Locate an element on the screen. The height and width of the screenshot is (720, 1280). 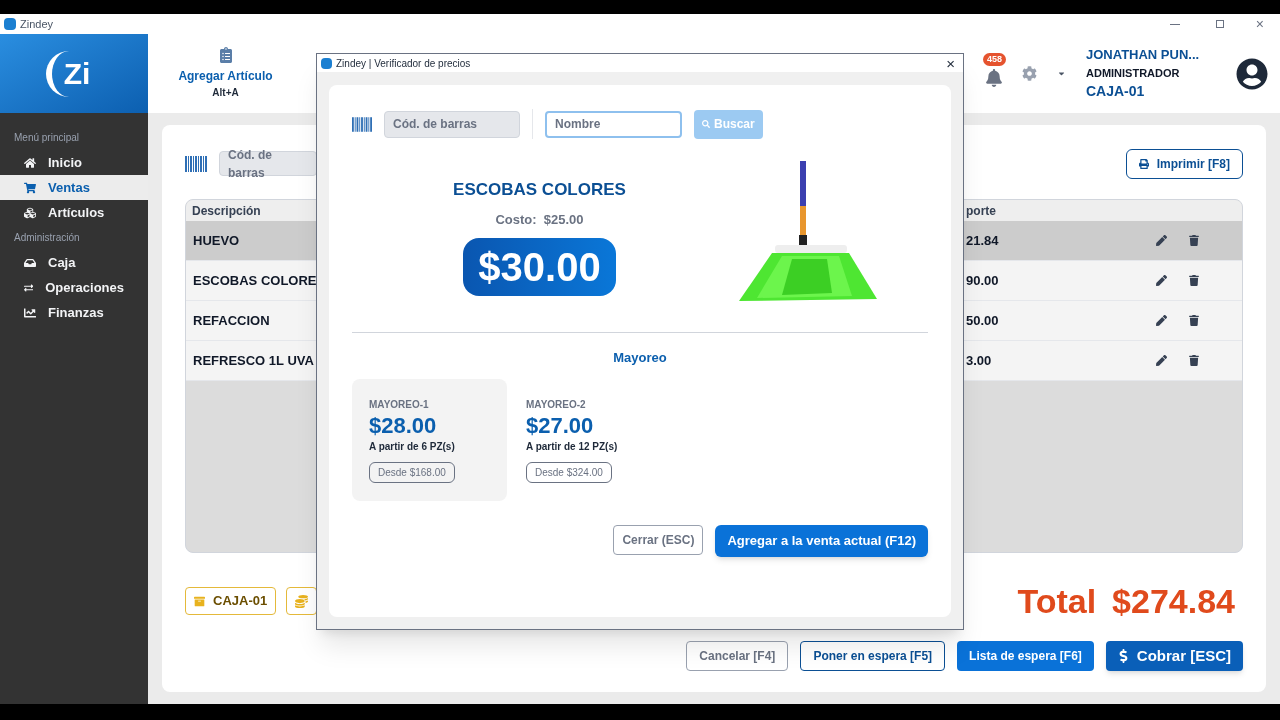
archive-icon is located at coordinates (199, 601).